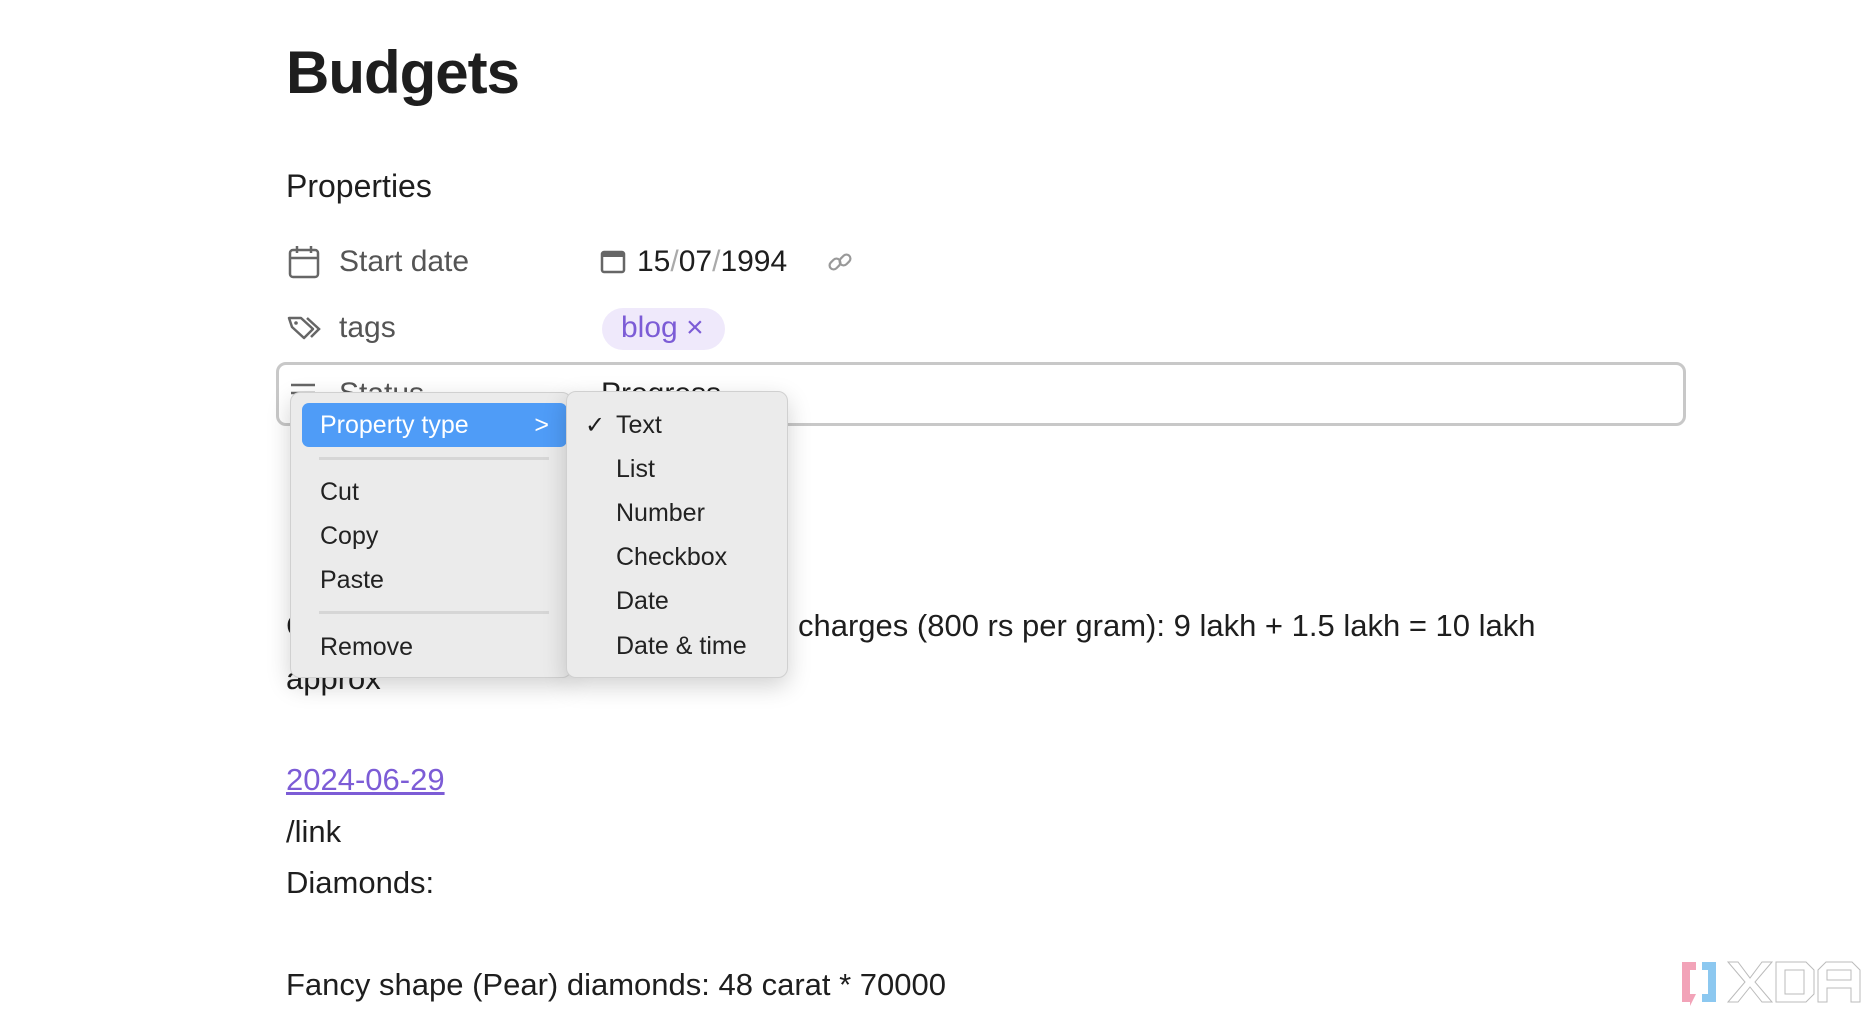  What do you see at coordinates (1769, 990) in the screenshot?
I see `xda-logo` at bounding box center [1769, 990].